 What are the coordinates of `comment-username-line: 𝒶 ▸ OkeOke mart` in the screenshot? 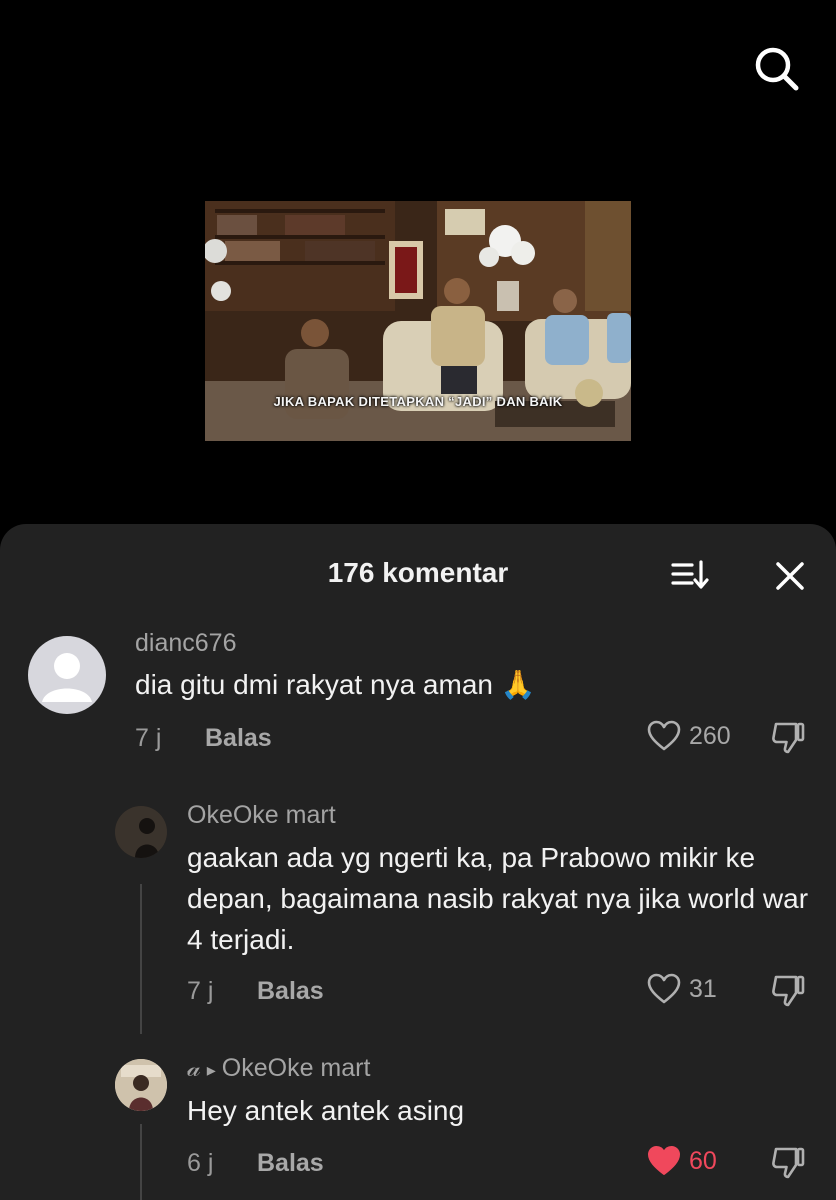 It's located at (278, 1068).